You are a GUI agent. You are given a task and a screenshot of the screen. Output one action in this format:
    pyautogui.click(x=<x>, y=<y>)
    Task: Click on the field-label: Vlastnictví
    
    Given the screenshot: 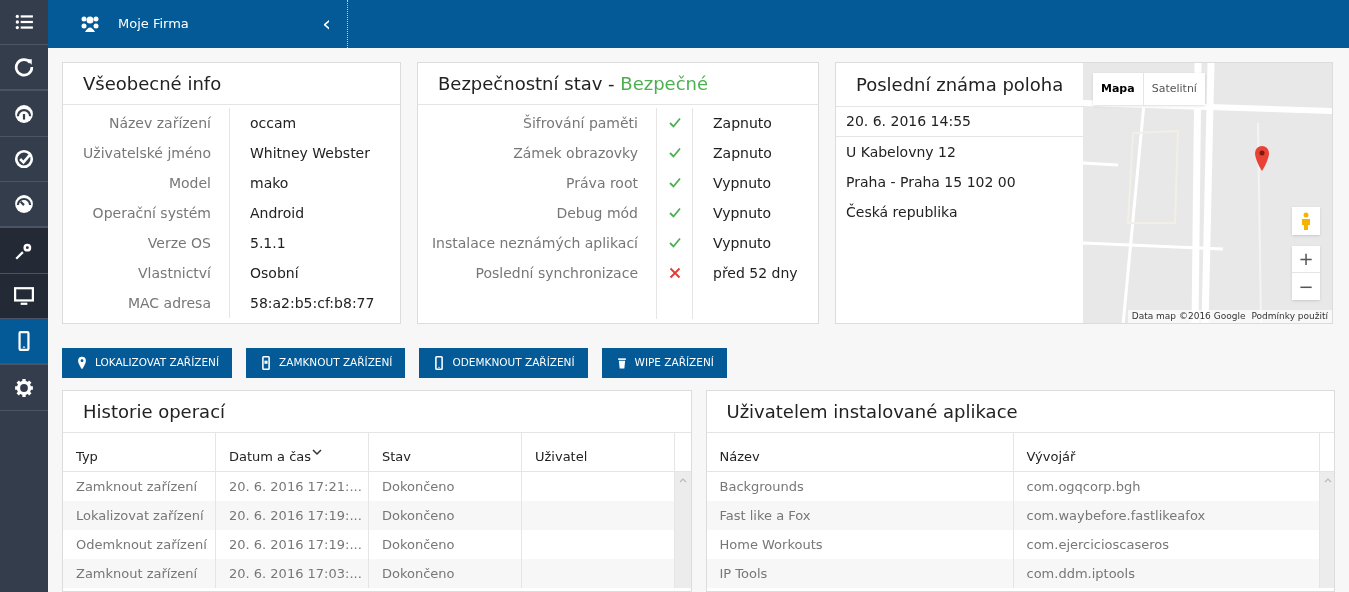 What is the action you would take?
    pyautogui.click(x=146, y=273)
    